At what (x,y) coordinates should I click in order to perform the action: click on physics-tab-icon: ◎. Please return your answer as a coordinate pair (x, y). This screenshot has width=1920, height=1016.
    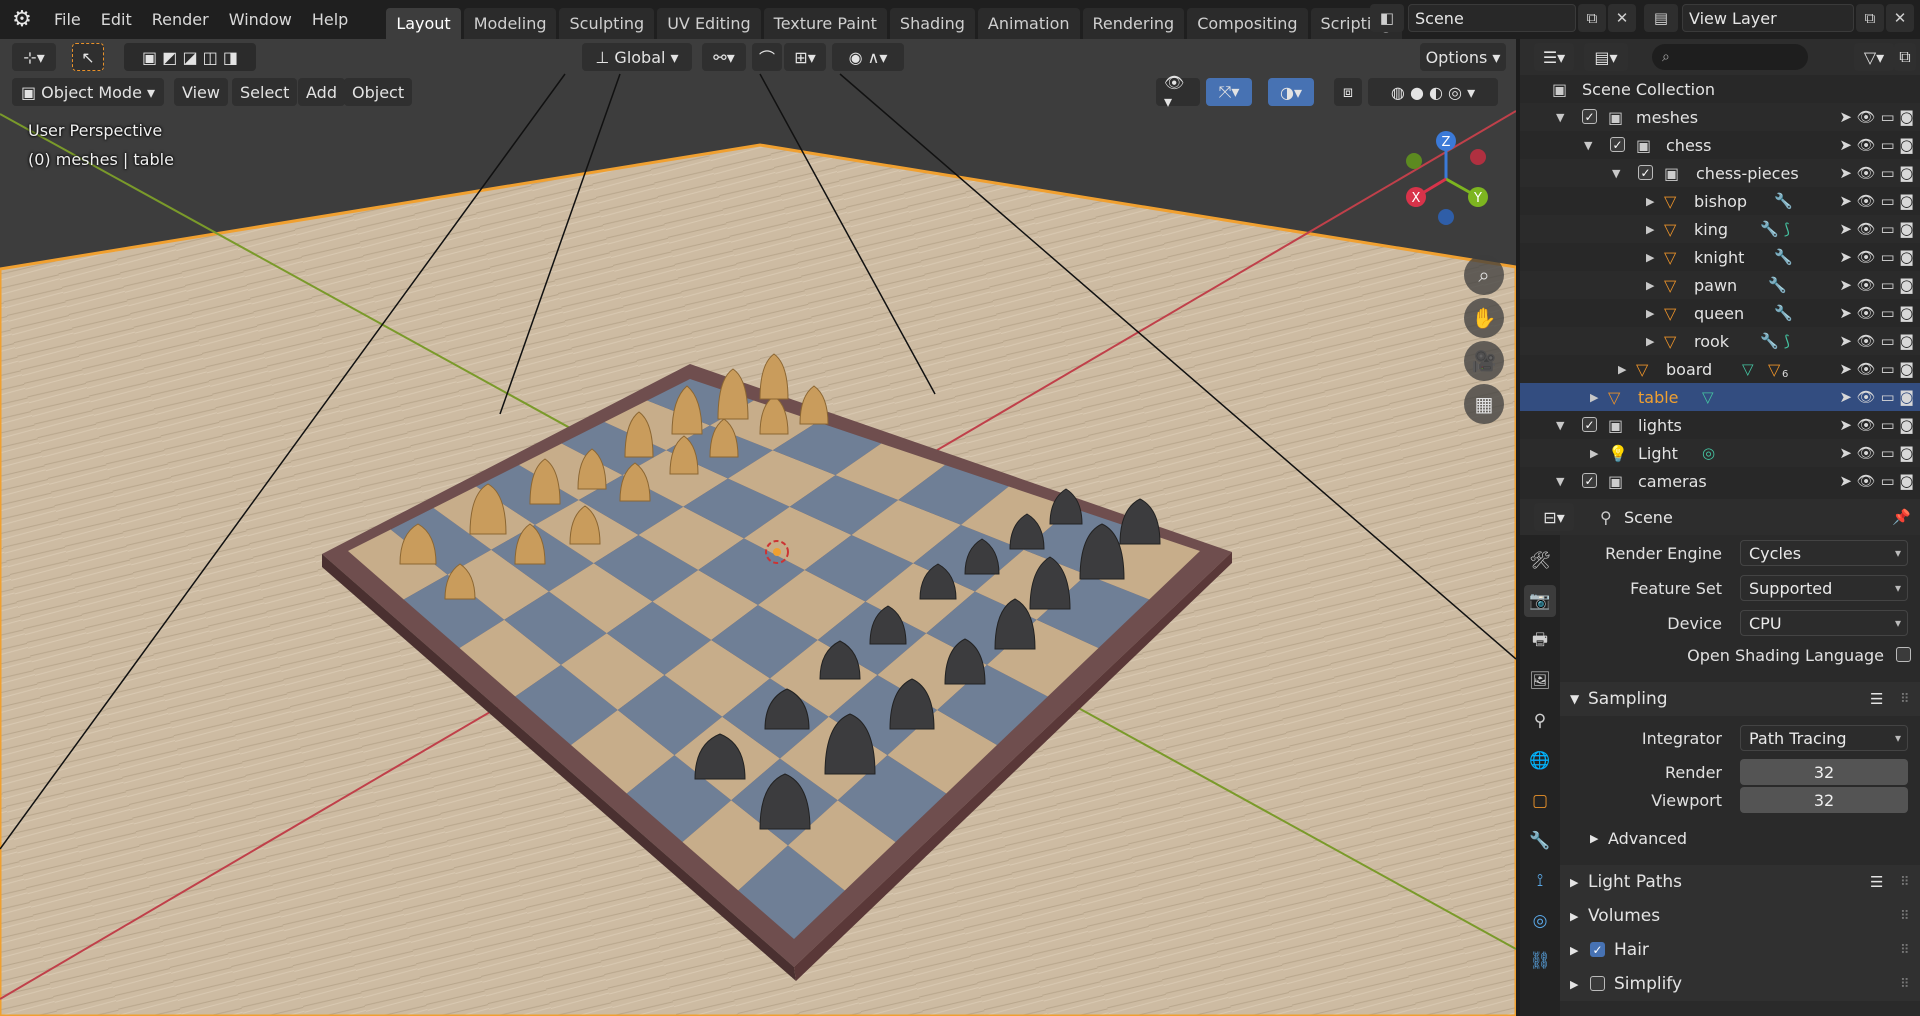
    Looking at the image, I should click on (1540, 921).